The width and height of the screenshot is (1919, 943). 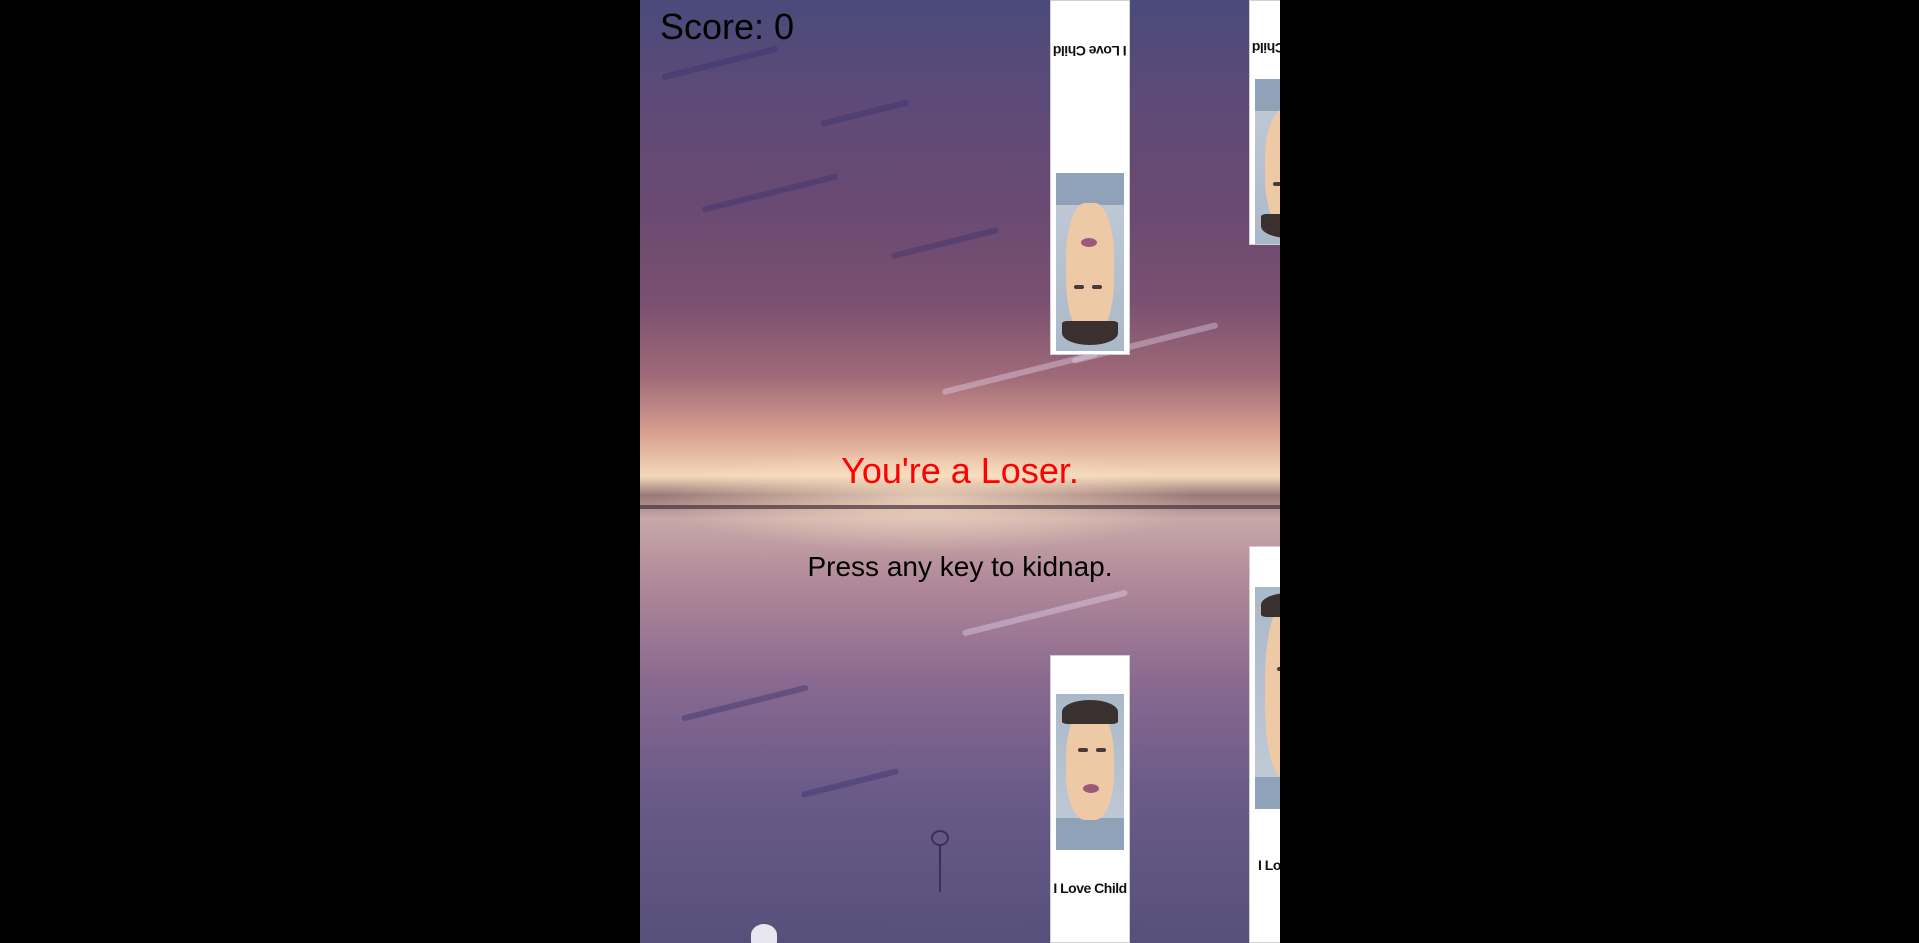 What do you see at coordinates (1045, 613) in the screenshot?
I see `cloud-streak` at bounding box center [1045, 613].